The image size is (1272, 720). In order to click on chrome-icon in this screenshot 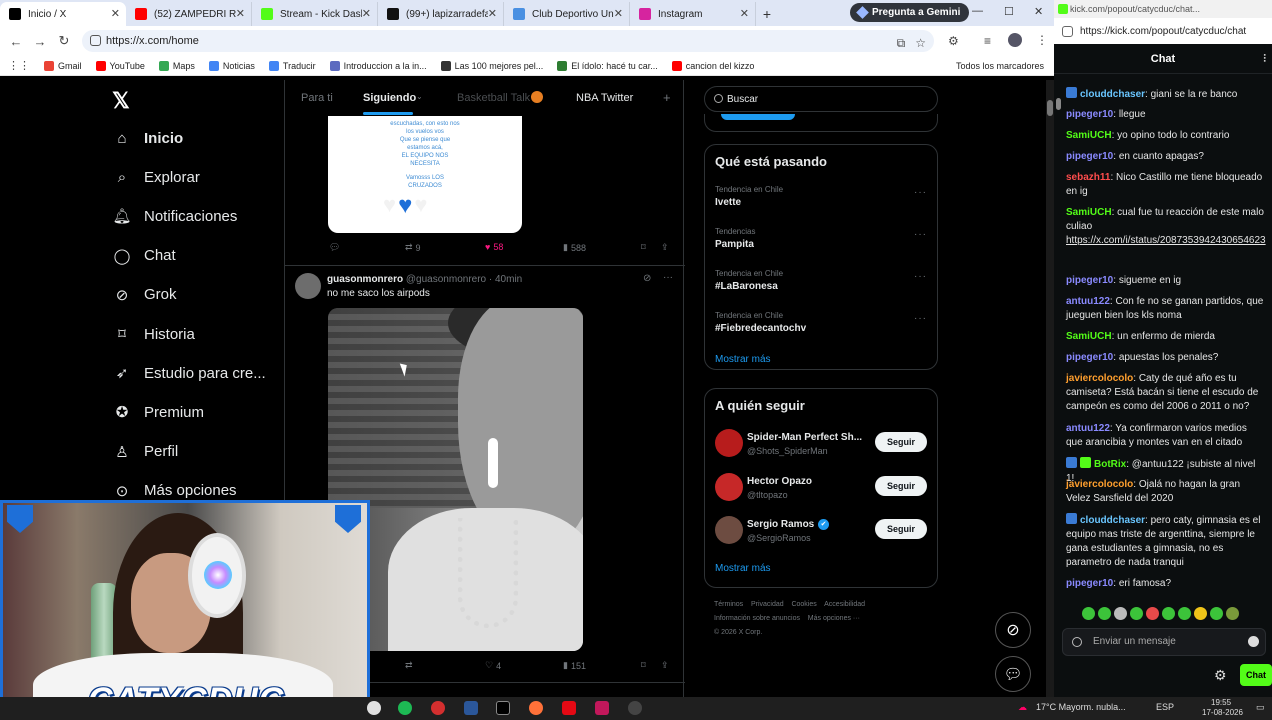, I will do `click(374, 708)`.